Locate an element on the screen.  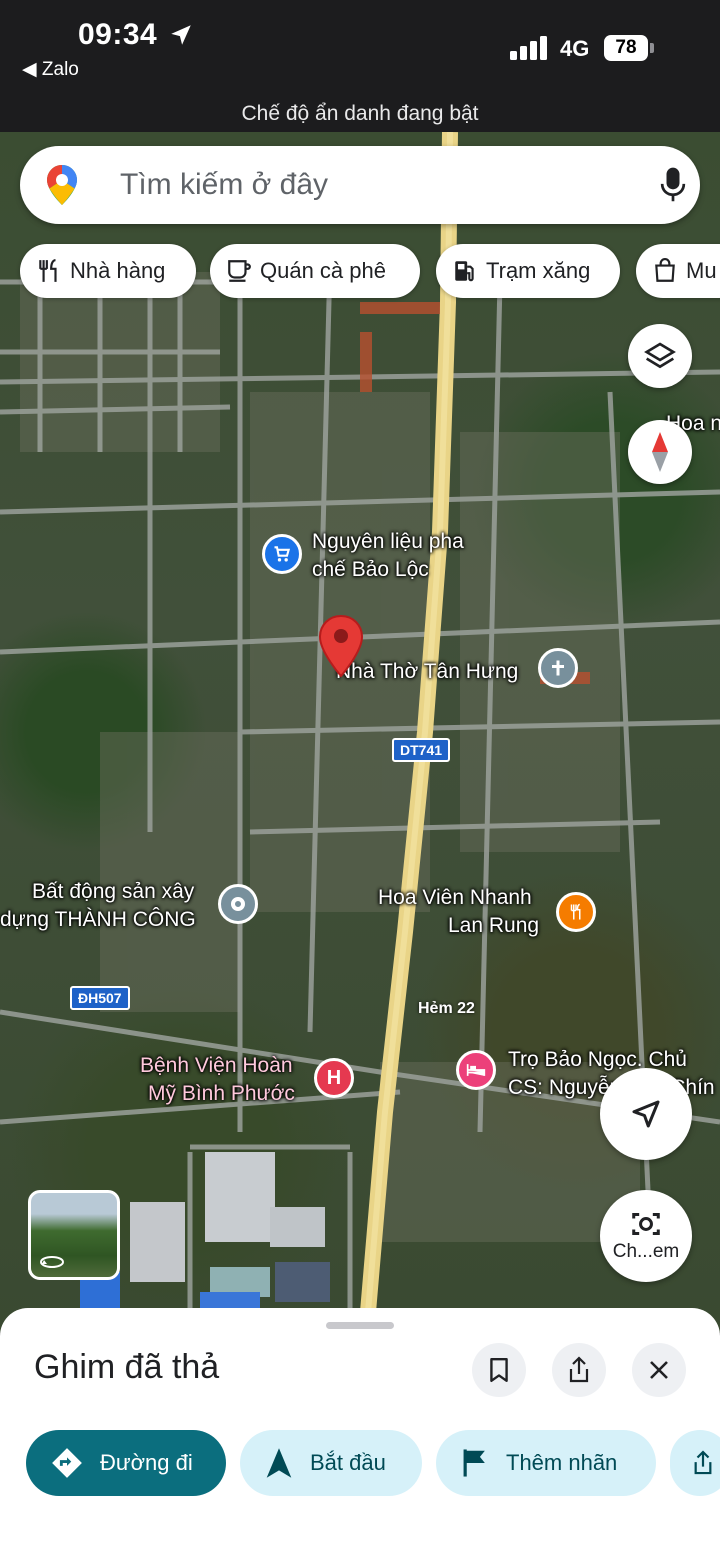
bookmark-icon is located at coordinates (499, 1370).